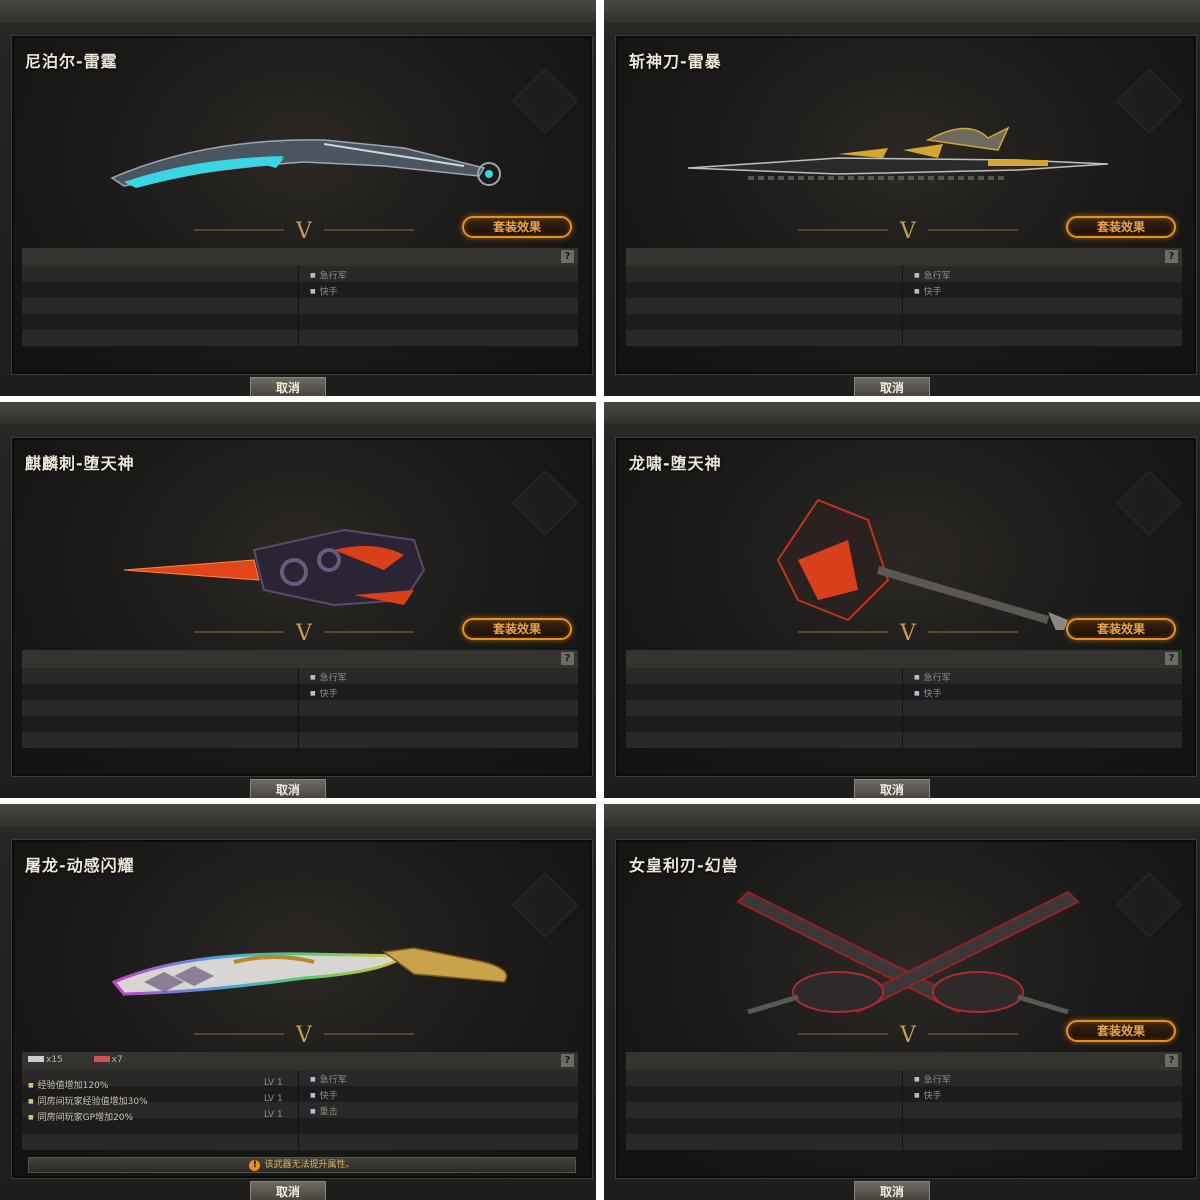 The height and width of the screenshot is (1200, 1200). Describe the element at coordinates (302, 1165) in the screenshot. I see `warning-bar: ! 该武器无法提升属性。` at that location.